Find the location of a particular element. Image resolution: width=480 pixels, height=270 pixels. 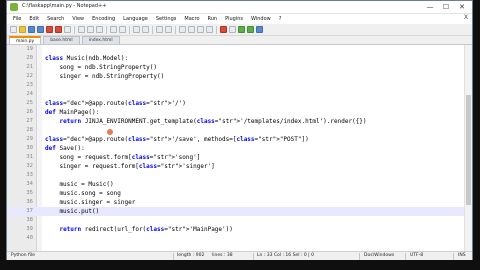

code-text: music.song = song is located at coordinates (83, 193).